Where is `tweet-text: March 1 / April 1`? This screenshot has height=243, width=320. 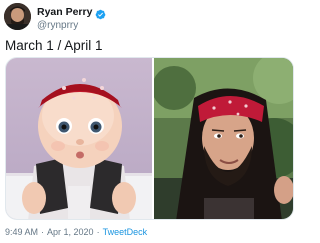
tweet-text: March 1 / April 1 is located at coordinates (54, 45).